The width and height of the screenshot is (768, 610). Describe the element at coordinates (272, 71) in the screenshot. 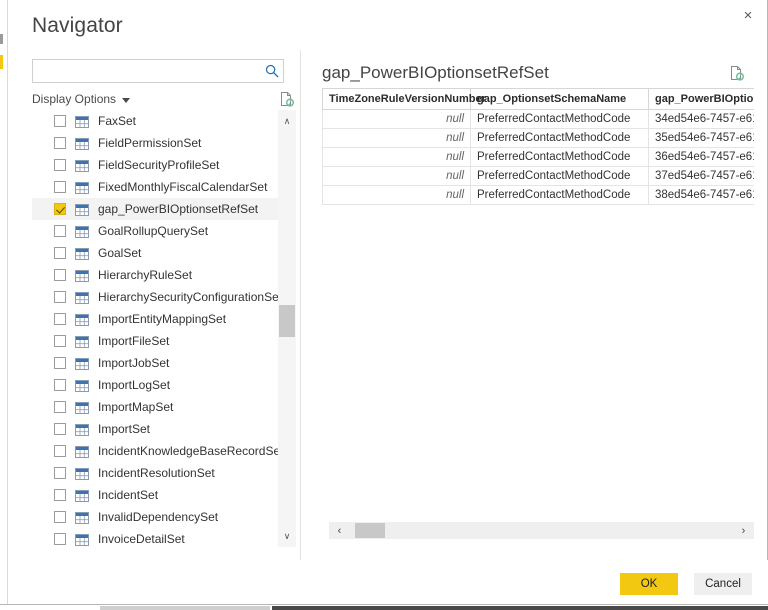

I see `search-icon` at that location.